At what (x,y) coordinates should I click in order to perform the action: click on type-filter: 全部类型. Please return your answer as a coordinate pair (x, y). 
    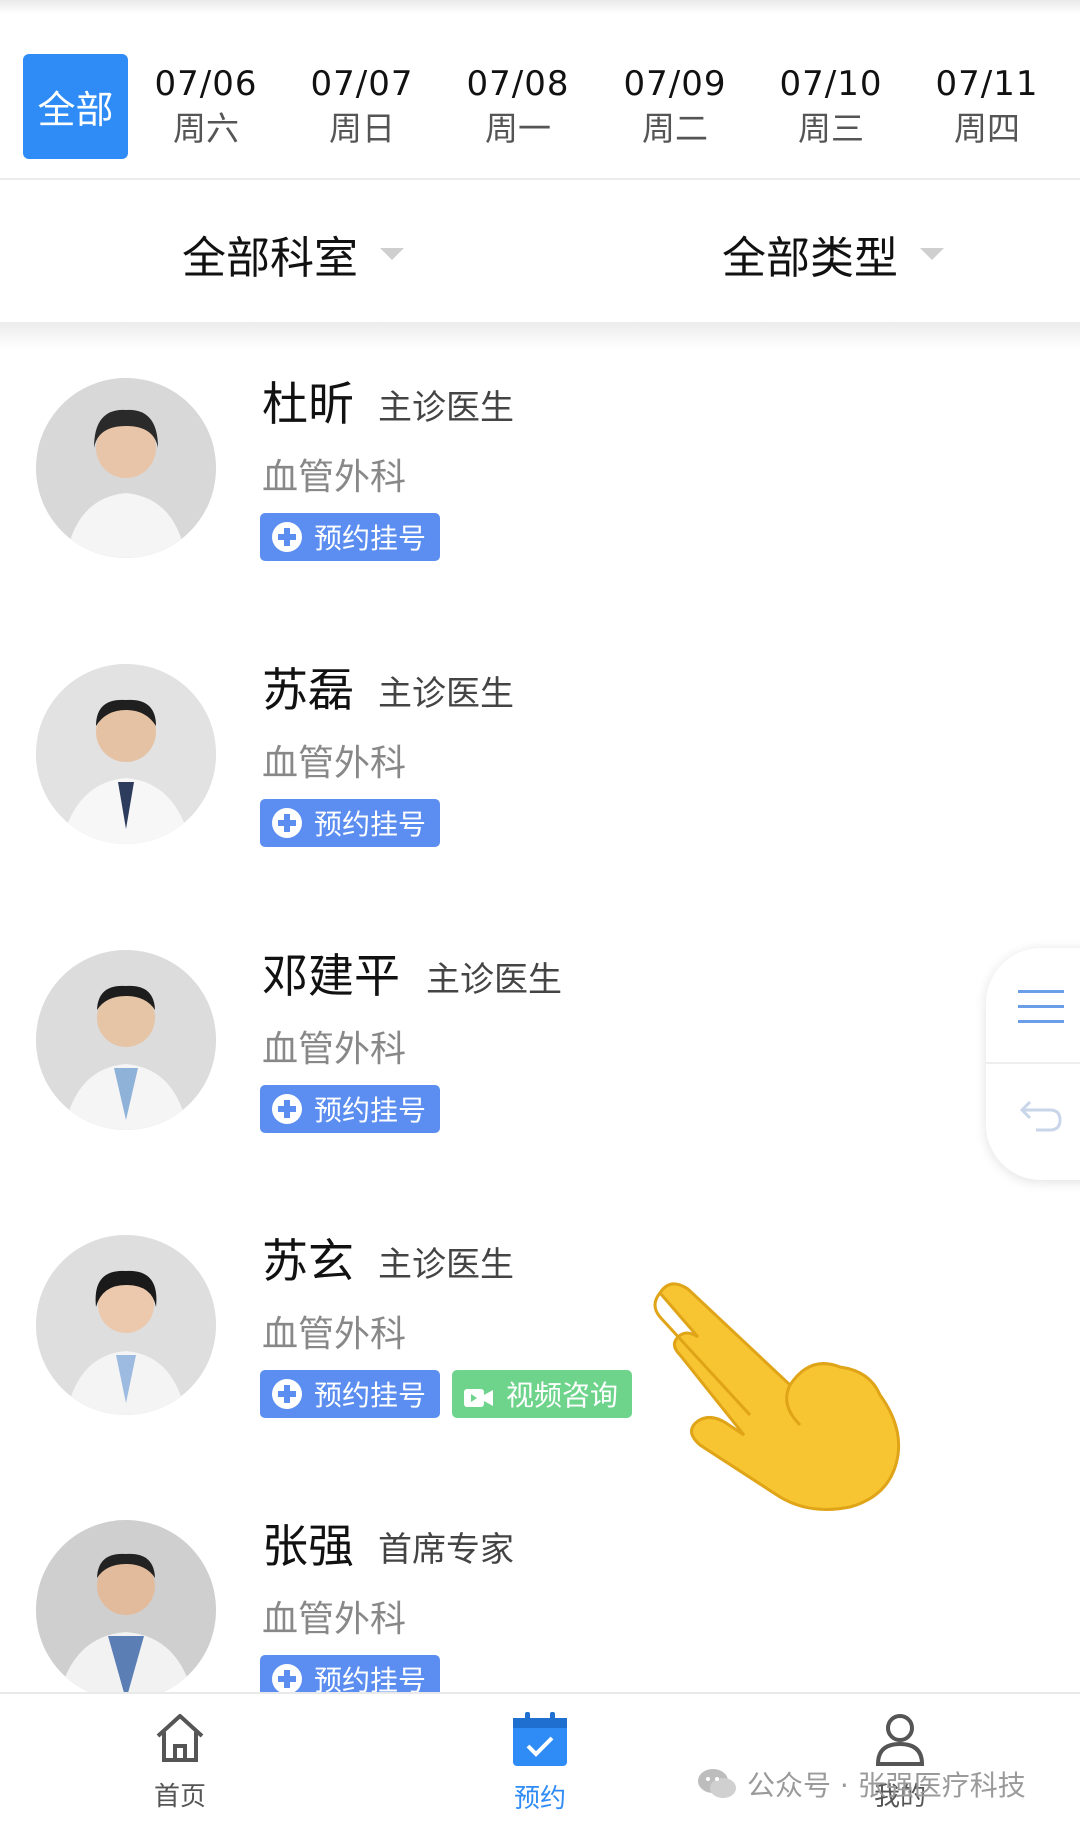
    Looking at the image, I should click on (833, 254).